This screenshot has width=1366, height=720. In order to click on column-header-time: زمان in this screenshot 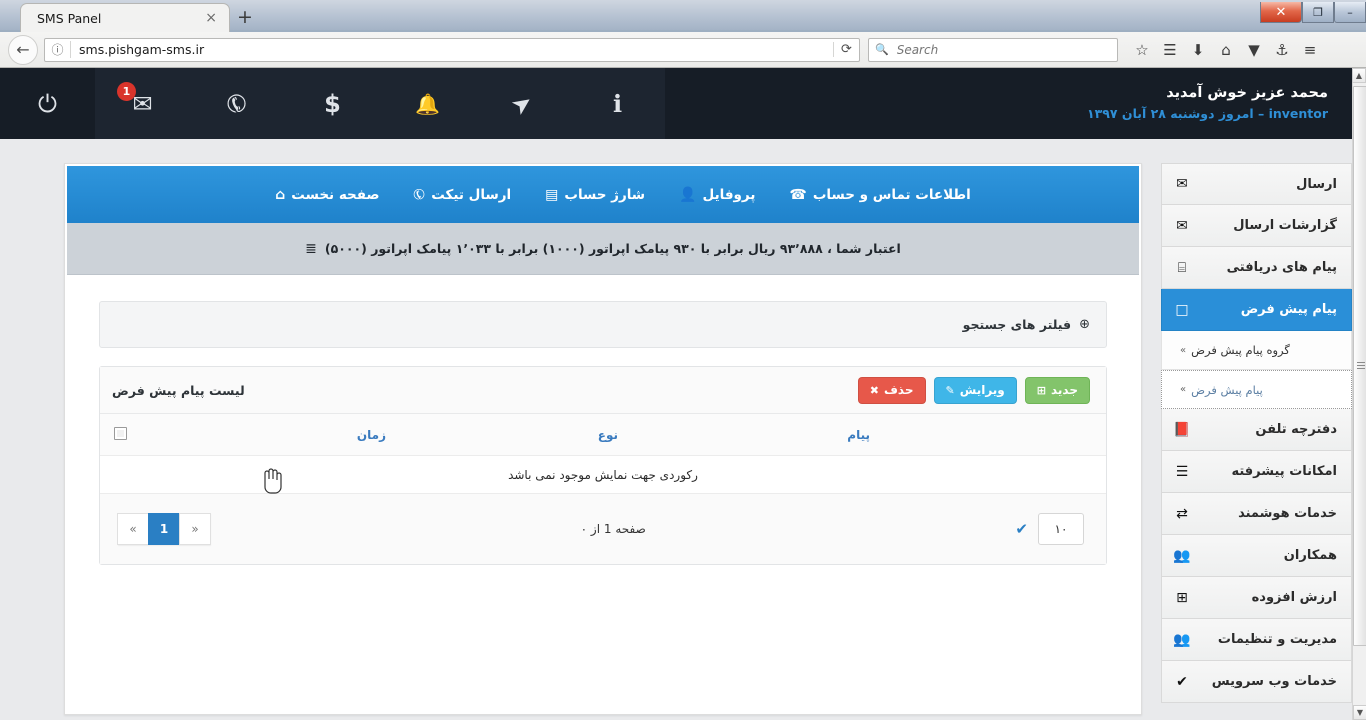, I will do `click(371, 435)`.